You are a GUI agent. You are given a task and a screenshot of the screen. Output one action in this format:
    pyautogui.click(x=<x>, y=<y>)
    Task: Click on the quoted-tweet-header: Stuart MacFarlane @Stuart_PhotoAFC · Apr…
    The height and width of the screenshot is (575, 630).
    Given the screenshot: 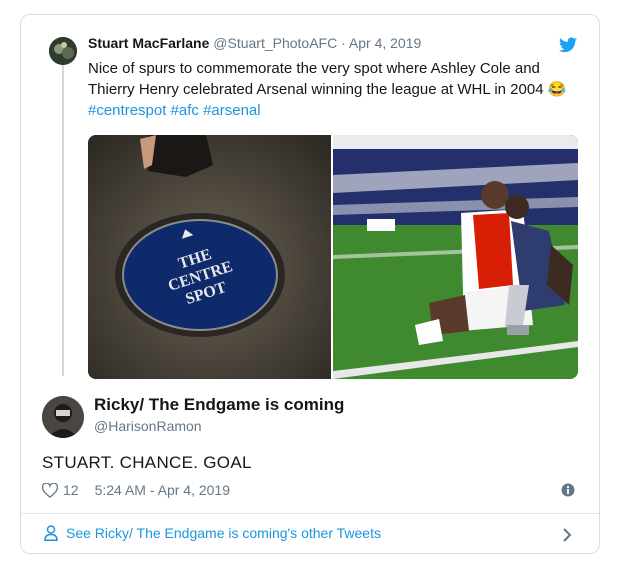 What is the action you would take?
    pyautogui.click(x=254, y=43)
    